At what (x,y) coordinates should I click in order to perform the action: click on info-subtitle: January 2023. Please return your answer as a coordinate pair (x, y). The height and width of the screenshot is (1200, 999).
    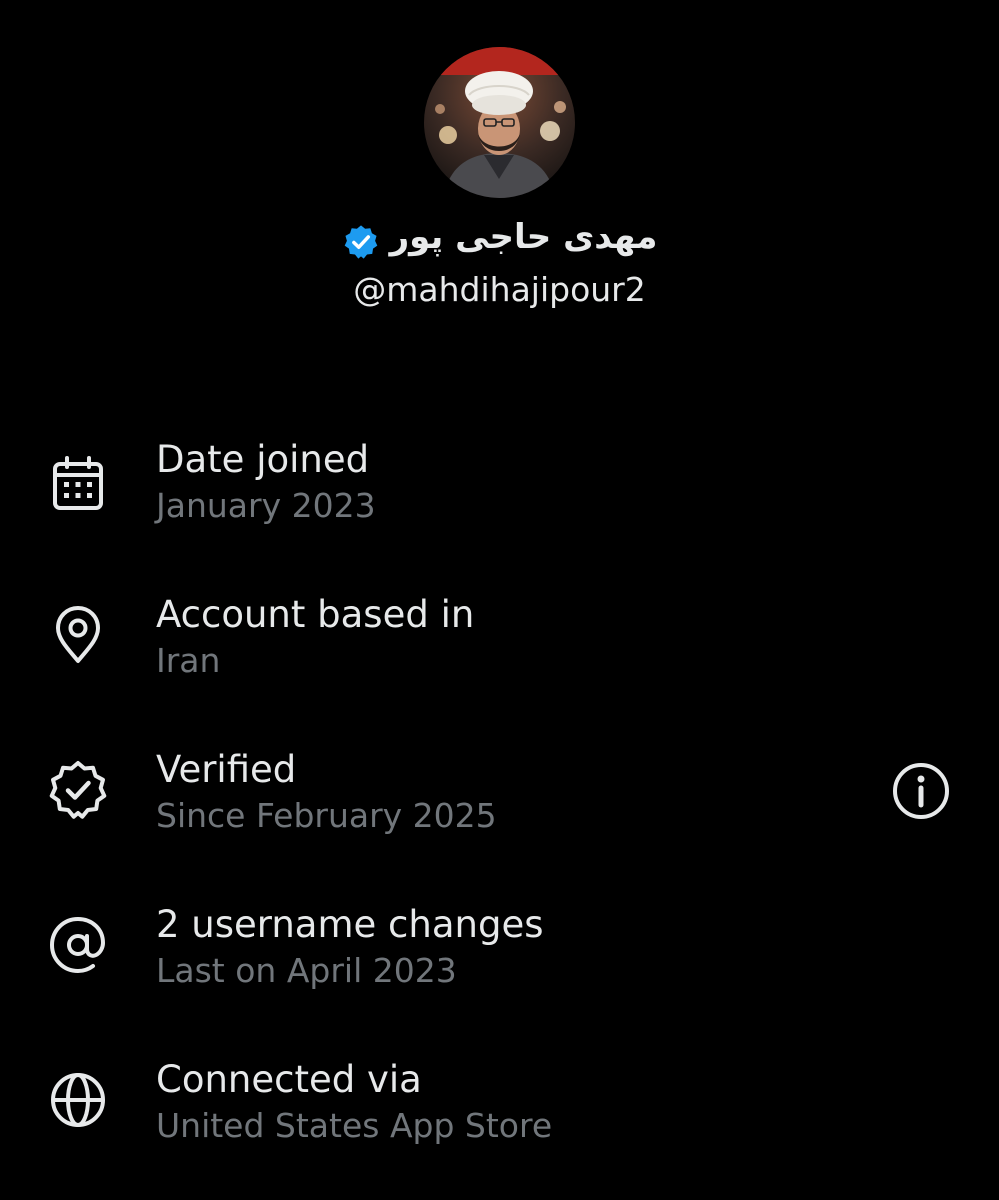
    Looking at the image, I should click on (266, 505).